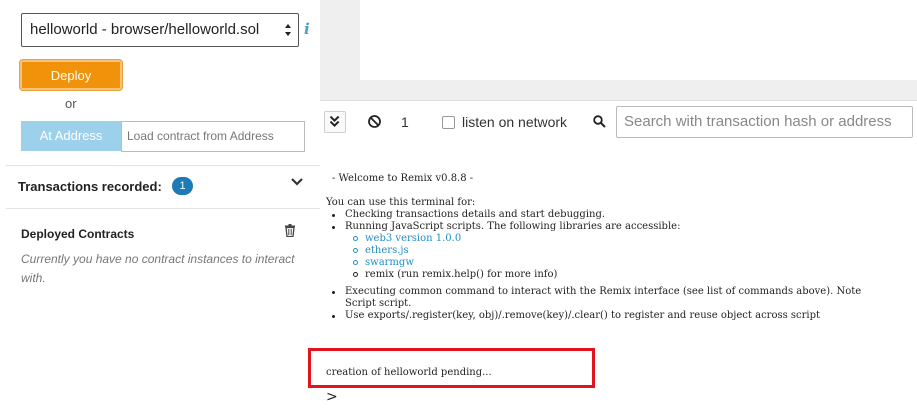 The height and width of the screenshot is (413, 917). I want to click on contract-select: helloworld - browser/helloworld.sol, so click(160, 30).